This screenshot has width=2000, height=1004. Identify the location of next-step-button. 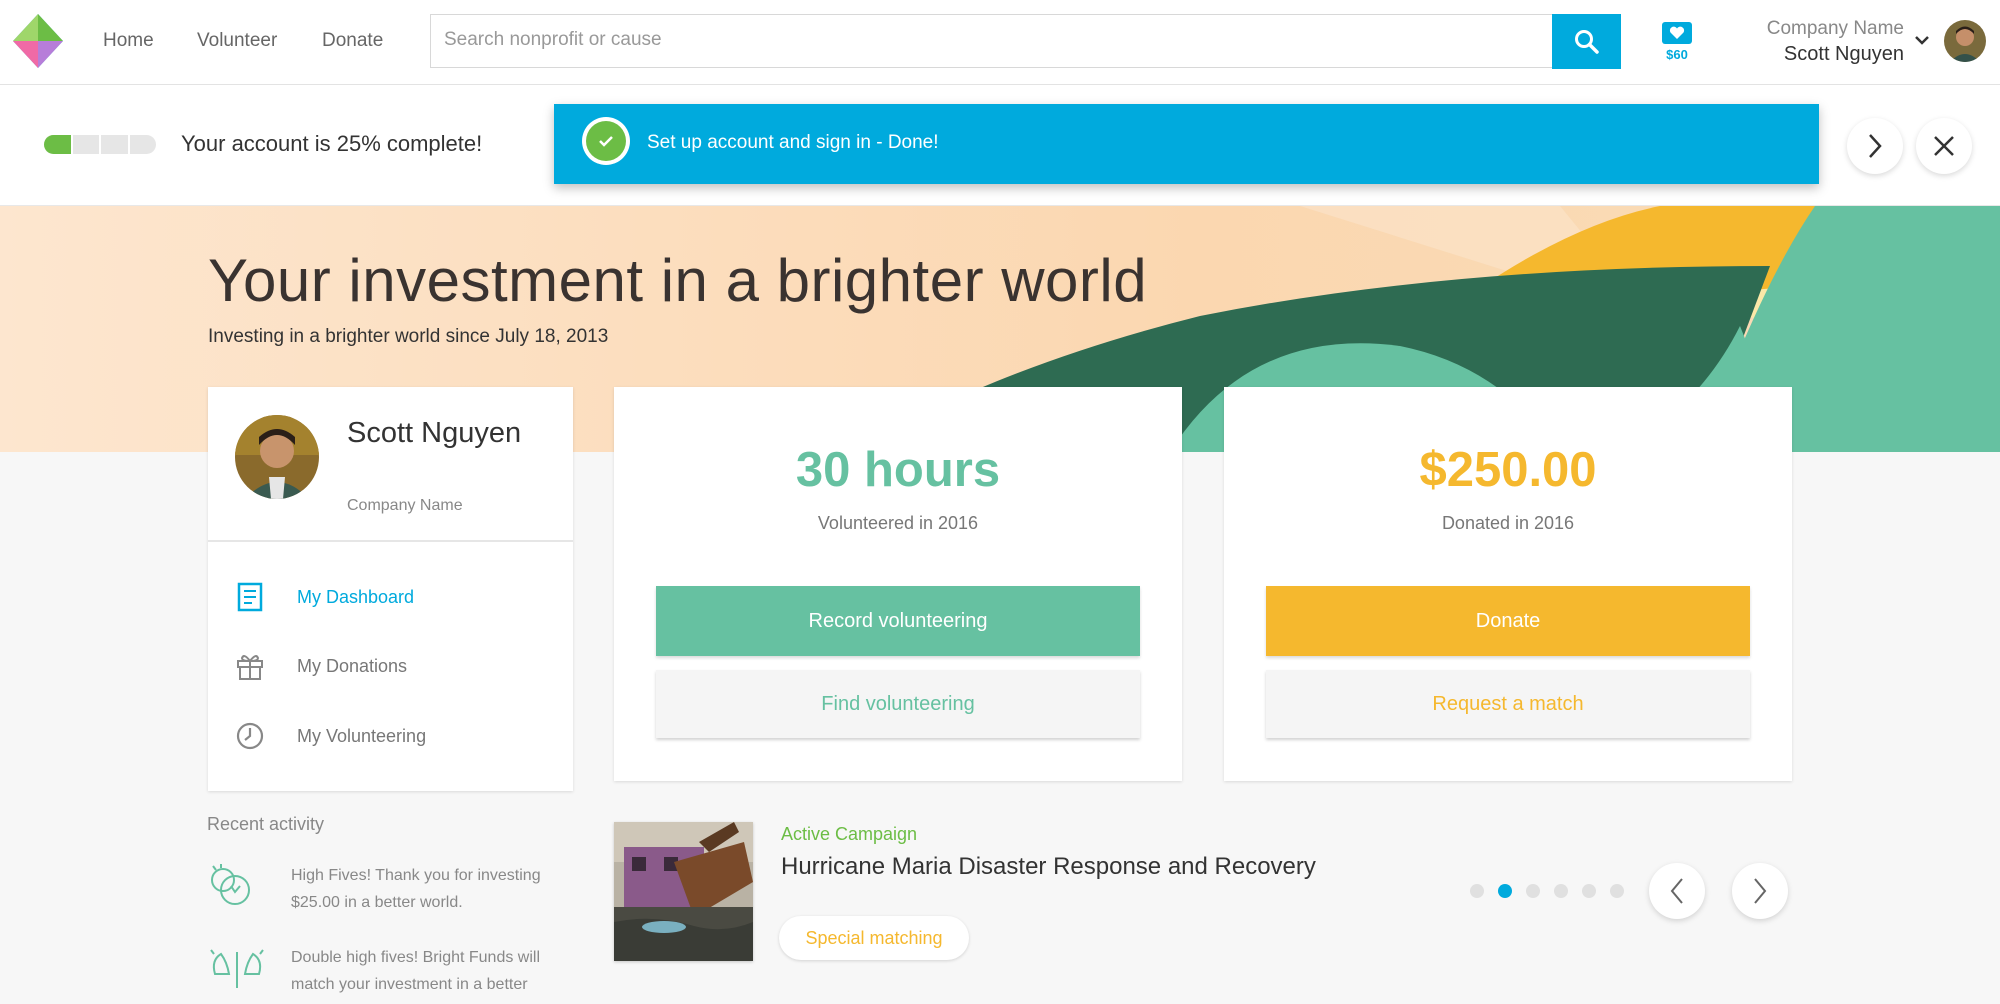
(1875, 146).